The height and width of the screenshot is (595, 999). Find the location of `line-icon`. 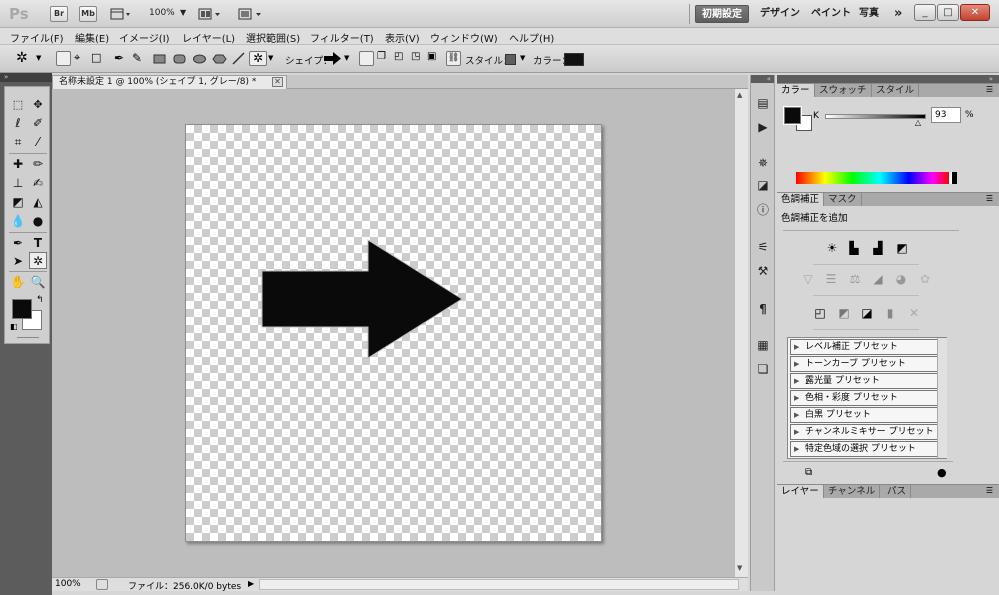

line-icon is located at coordinates (238, 58).